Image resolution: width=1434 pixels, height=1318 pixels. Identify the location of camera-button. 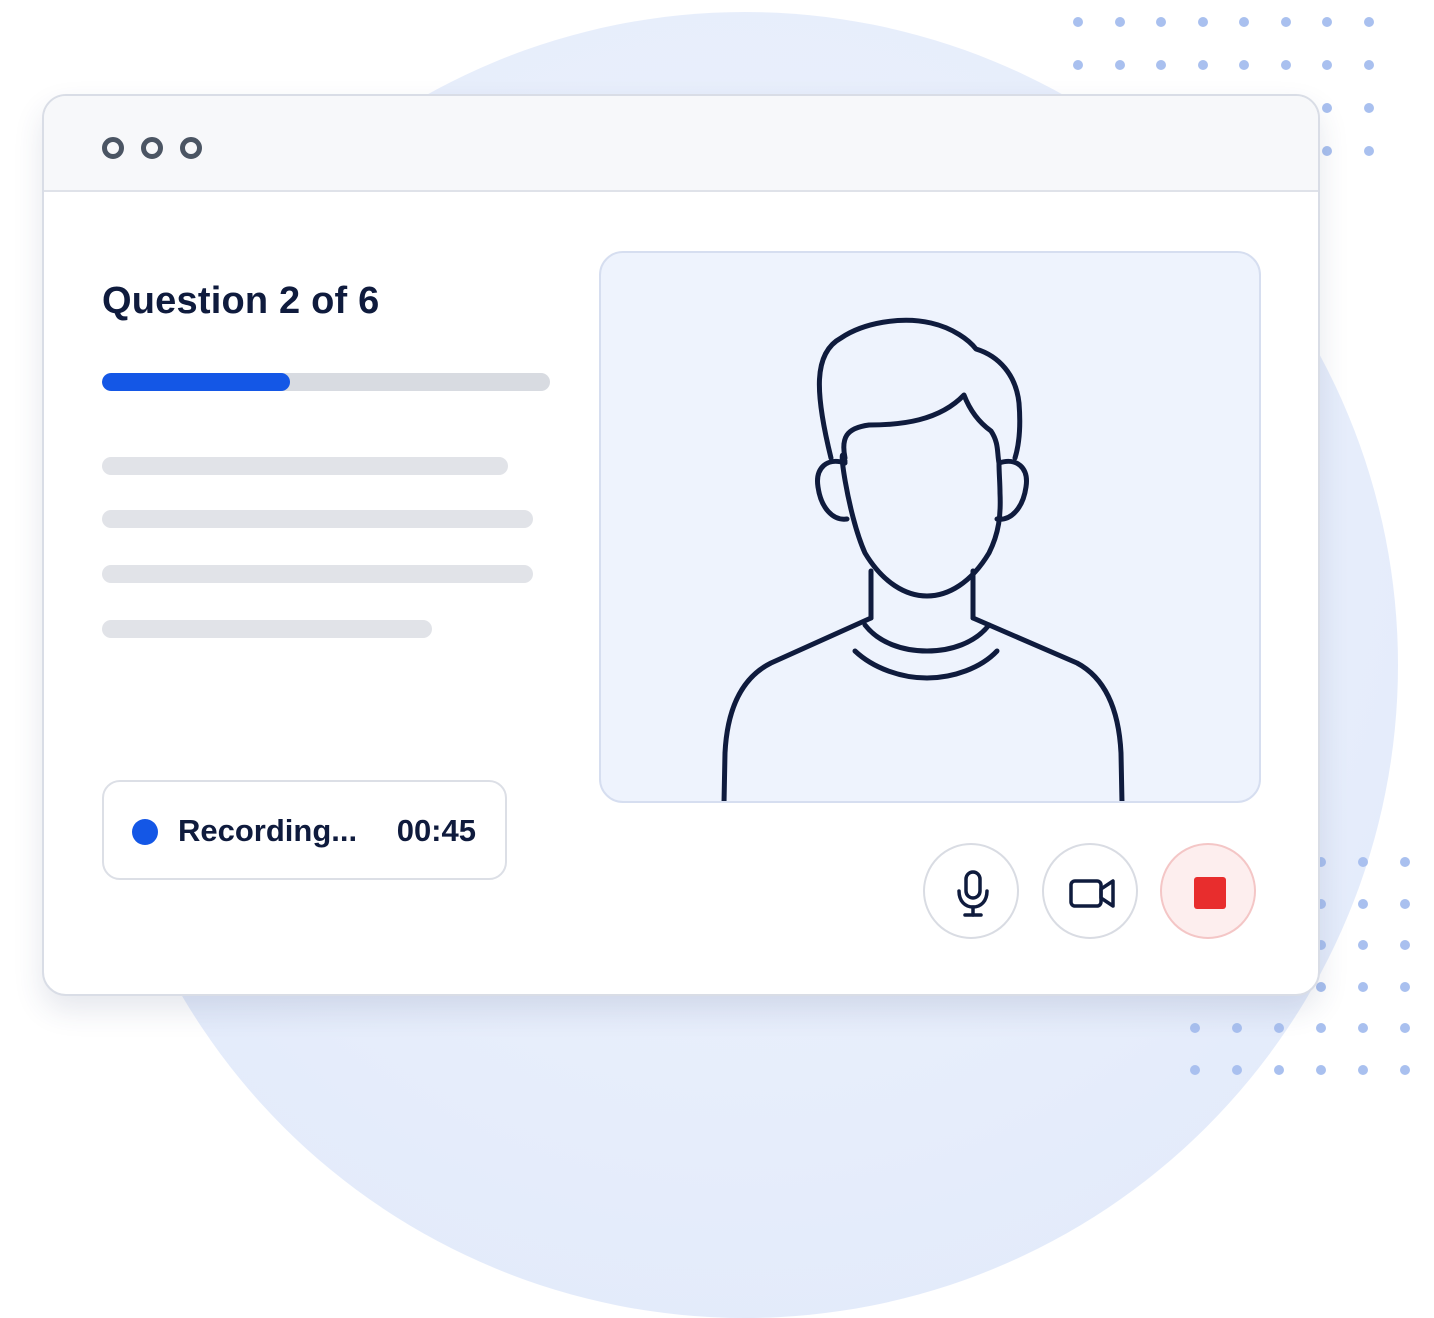
(1090, 891).